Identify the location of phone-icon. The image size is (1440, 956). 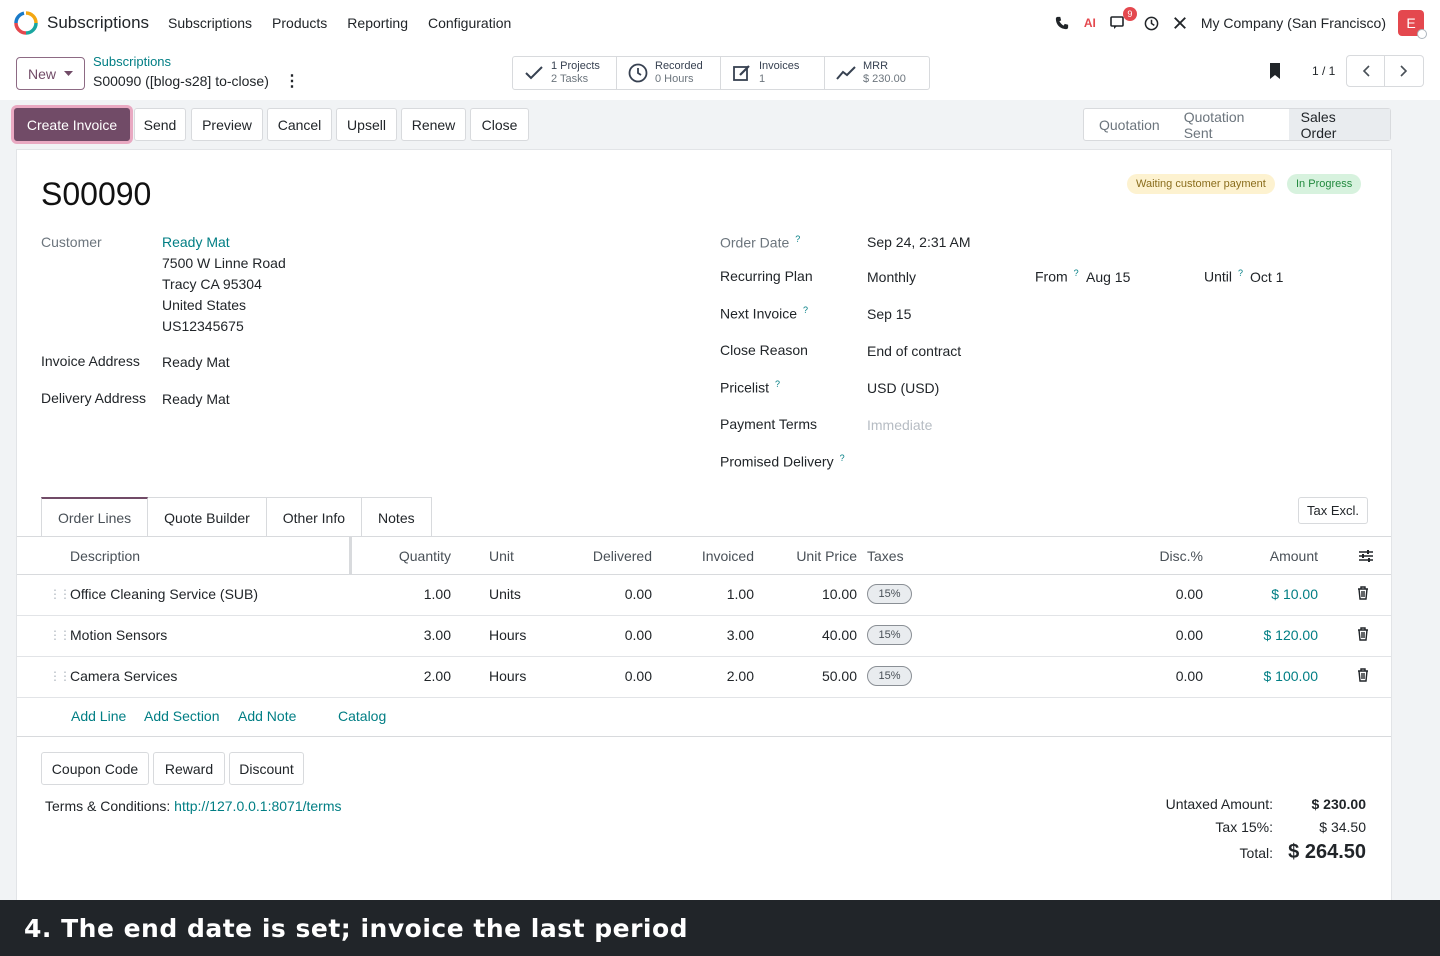
(1062, 23).